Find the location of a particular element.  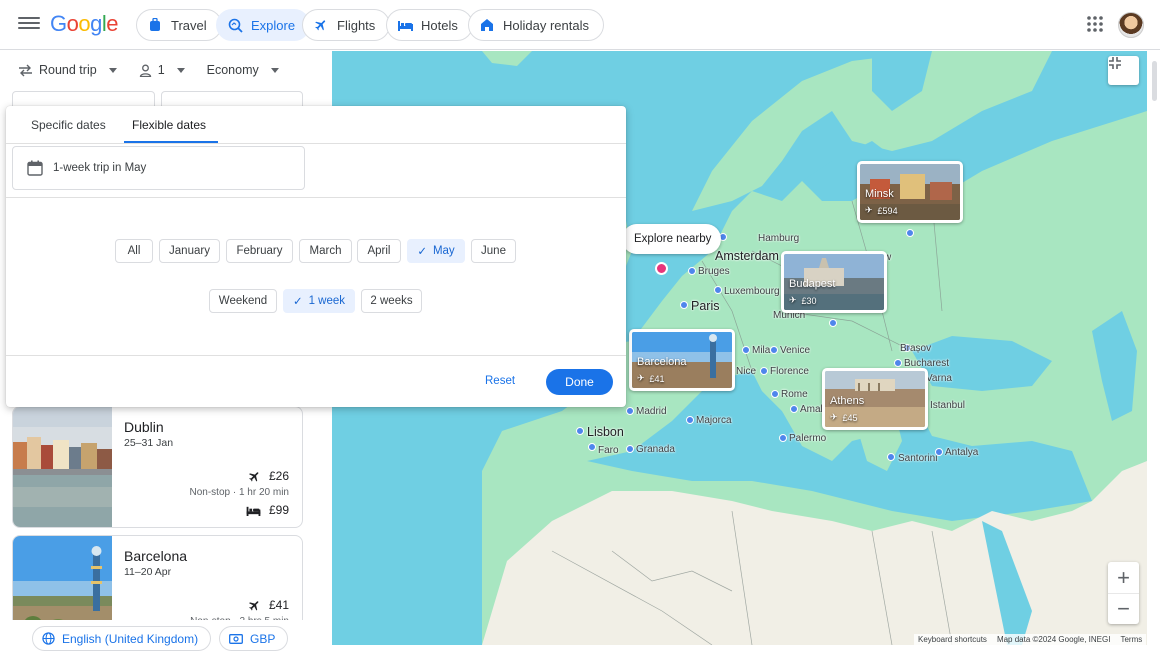

done-button: Done is located at coordinates (579, 382).